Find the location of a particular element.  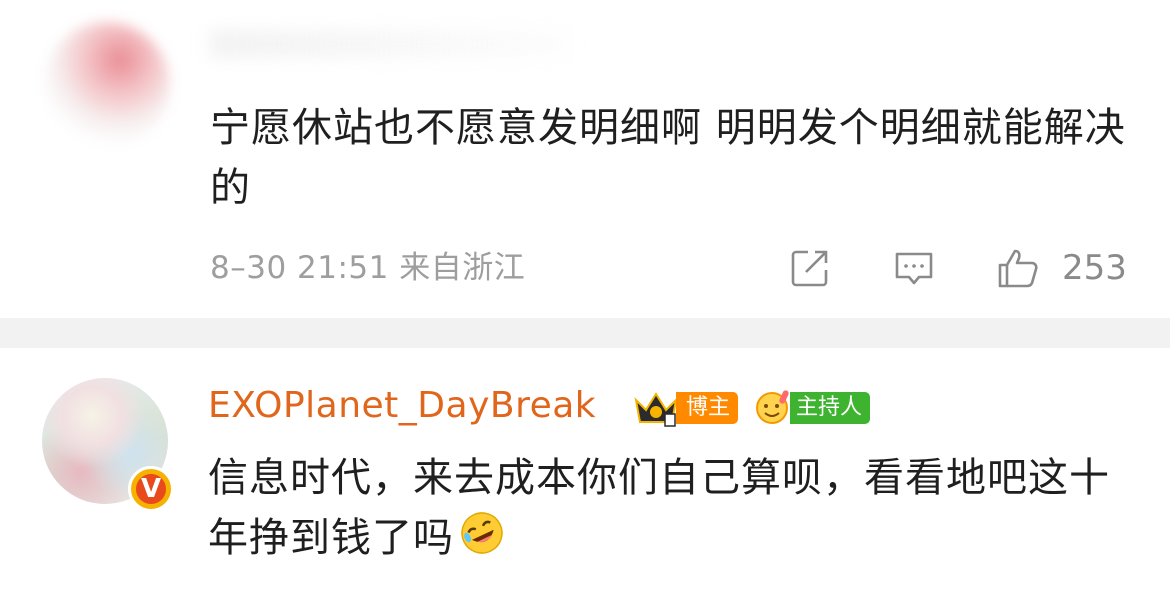

avatar is located at coordinates (107, 85).